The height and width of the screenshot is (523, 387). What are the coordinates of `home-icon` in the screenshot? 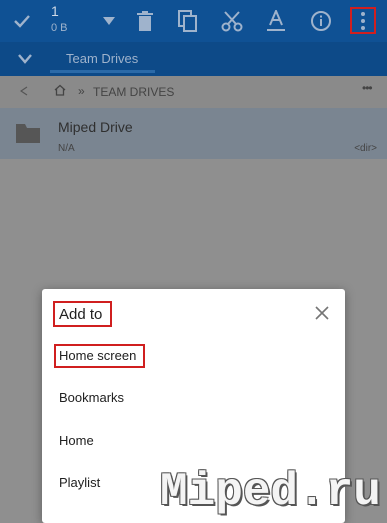 It's located at (60, 91).